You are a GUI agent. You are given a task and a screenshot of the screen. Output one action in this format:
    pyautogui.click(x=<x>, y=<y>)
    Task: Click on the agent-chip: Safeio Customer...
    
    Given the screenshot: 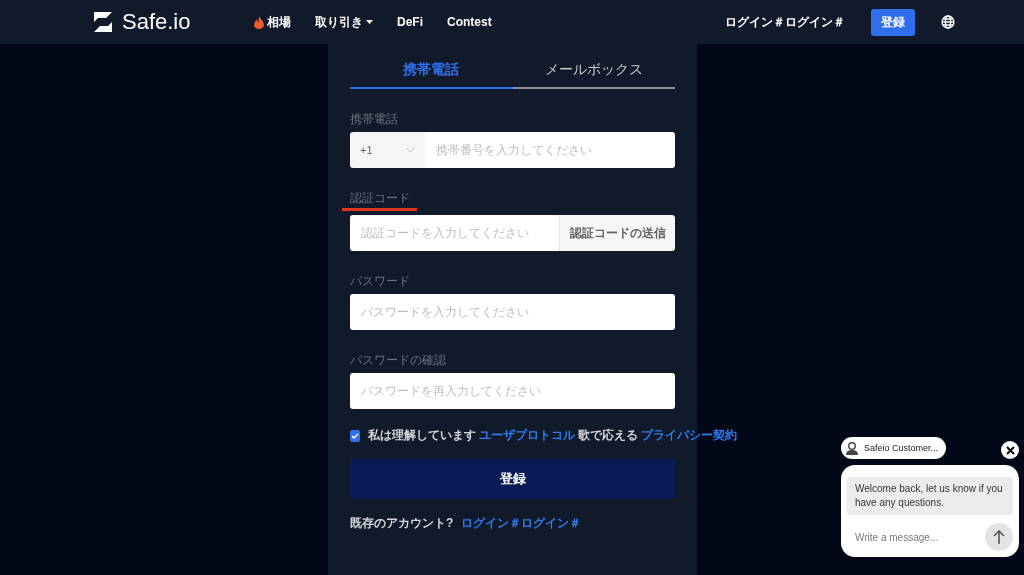 What is the action you would take?
    pyautogui.click(x=894, y=448)
    